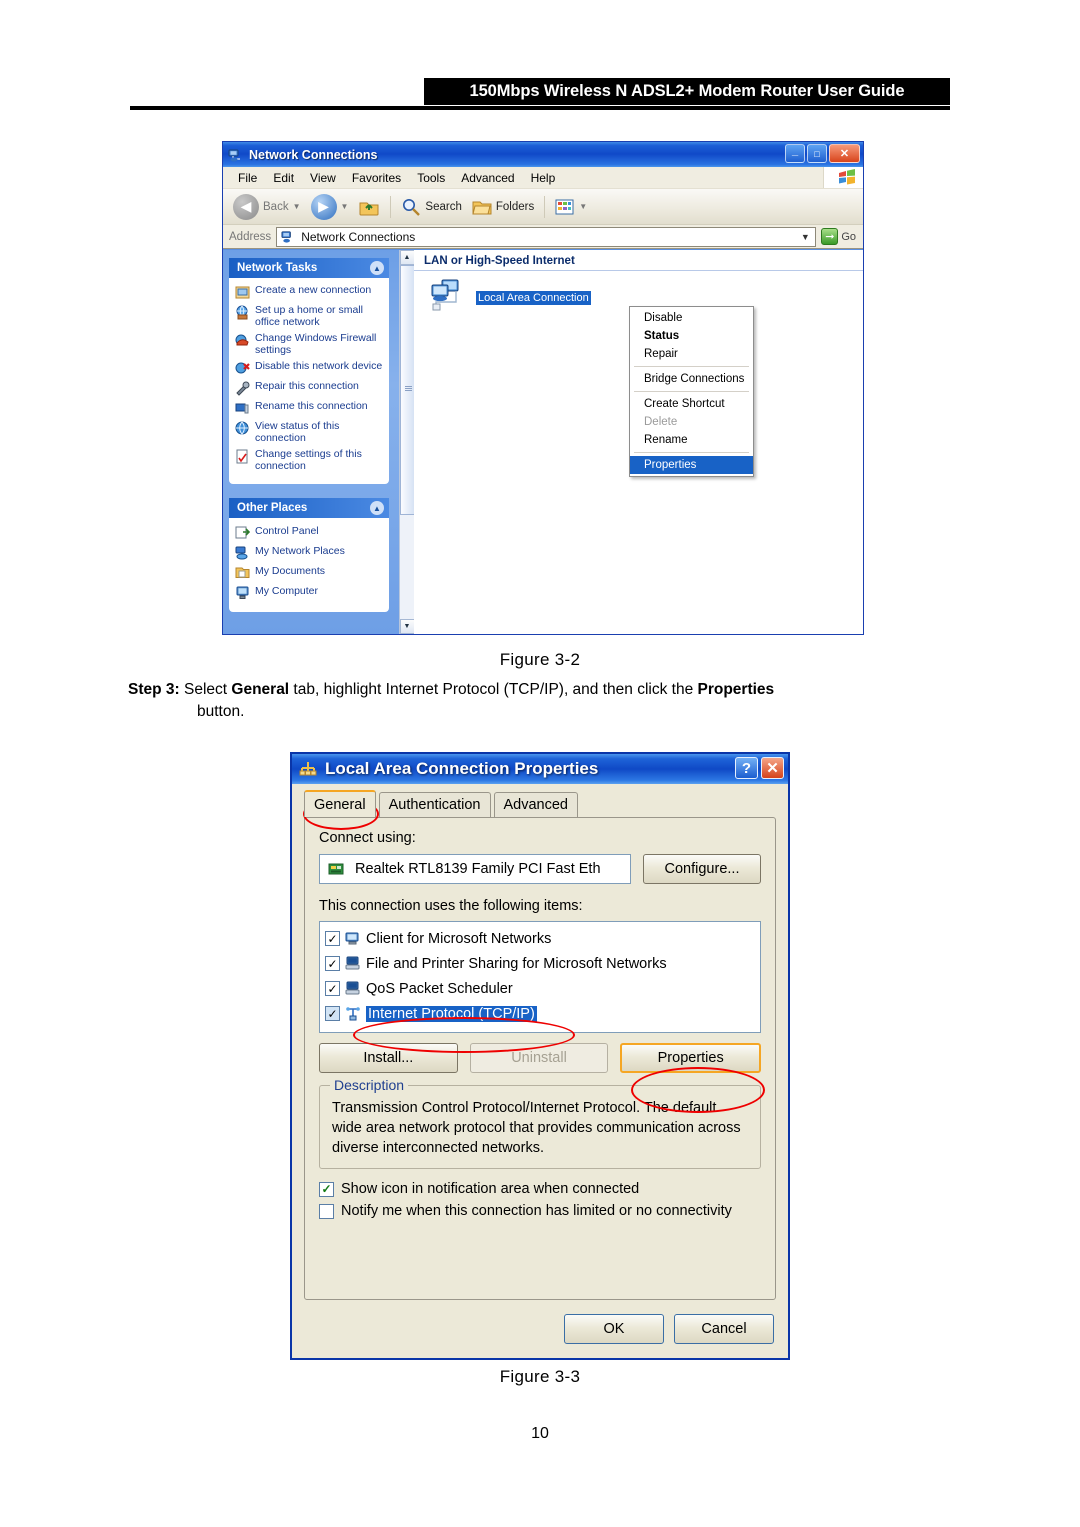  What do you see at coordinates (310, 316) in the screenshot?
I see `sidebar-item-setup-home-network: Set up a home or small office network` at bounding box center [310, 316].